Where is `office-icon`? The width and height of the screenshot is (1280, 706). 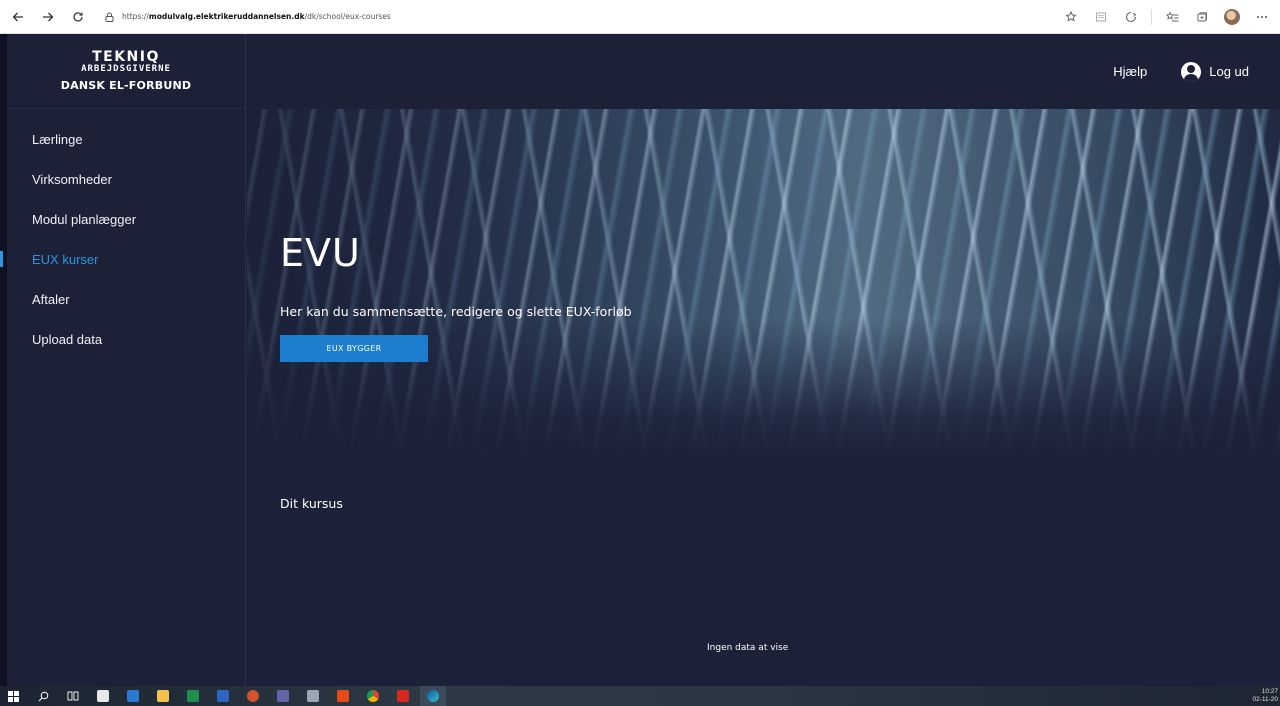
office-icon is located at coordinates (343, 696).